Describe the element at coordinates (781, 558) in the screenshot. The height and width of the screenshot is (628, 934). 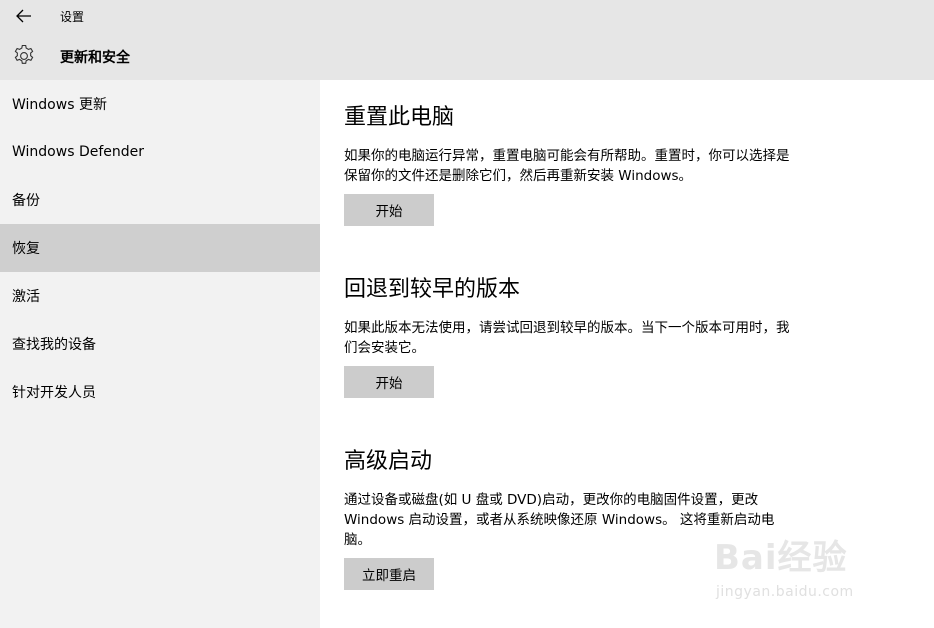
I see `watermark-logo: Bai经验` at that location.